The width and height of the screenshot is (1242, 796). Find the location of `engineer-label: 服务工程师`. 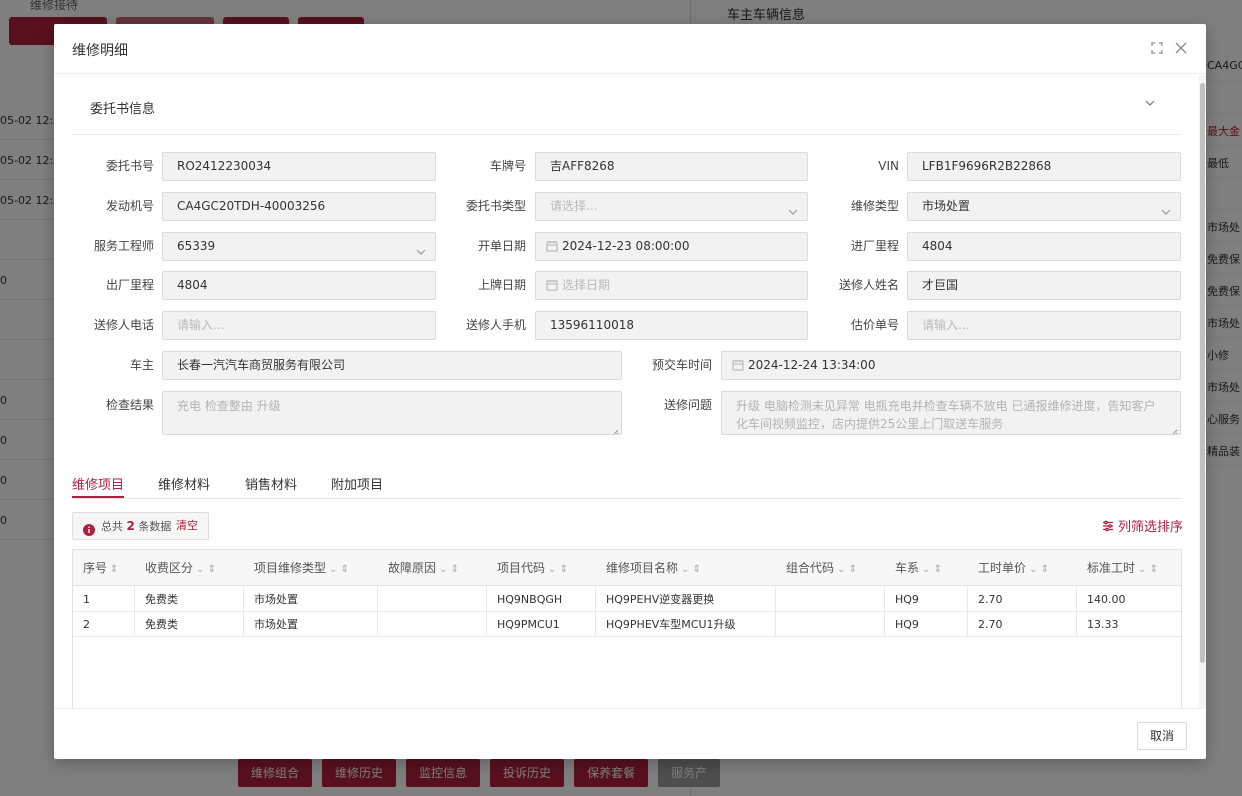

engineer-label: 服务工程师 is located at coordinates (123, 246).